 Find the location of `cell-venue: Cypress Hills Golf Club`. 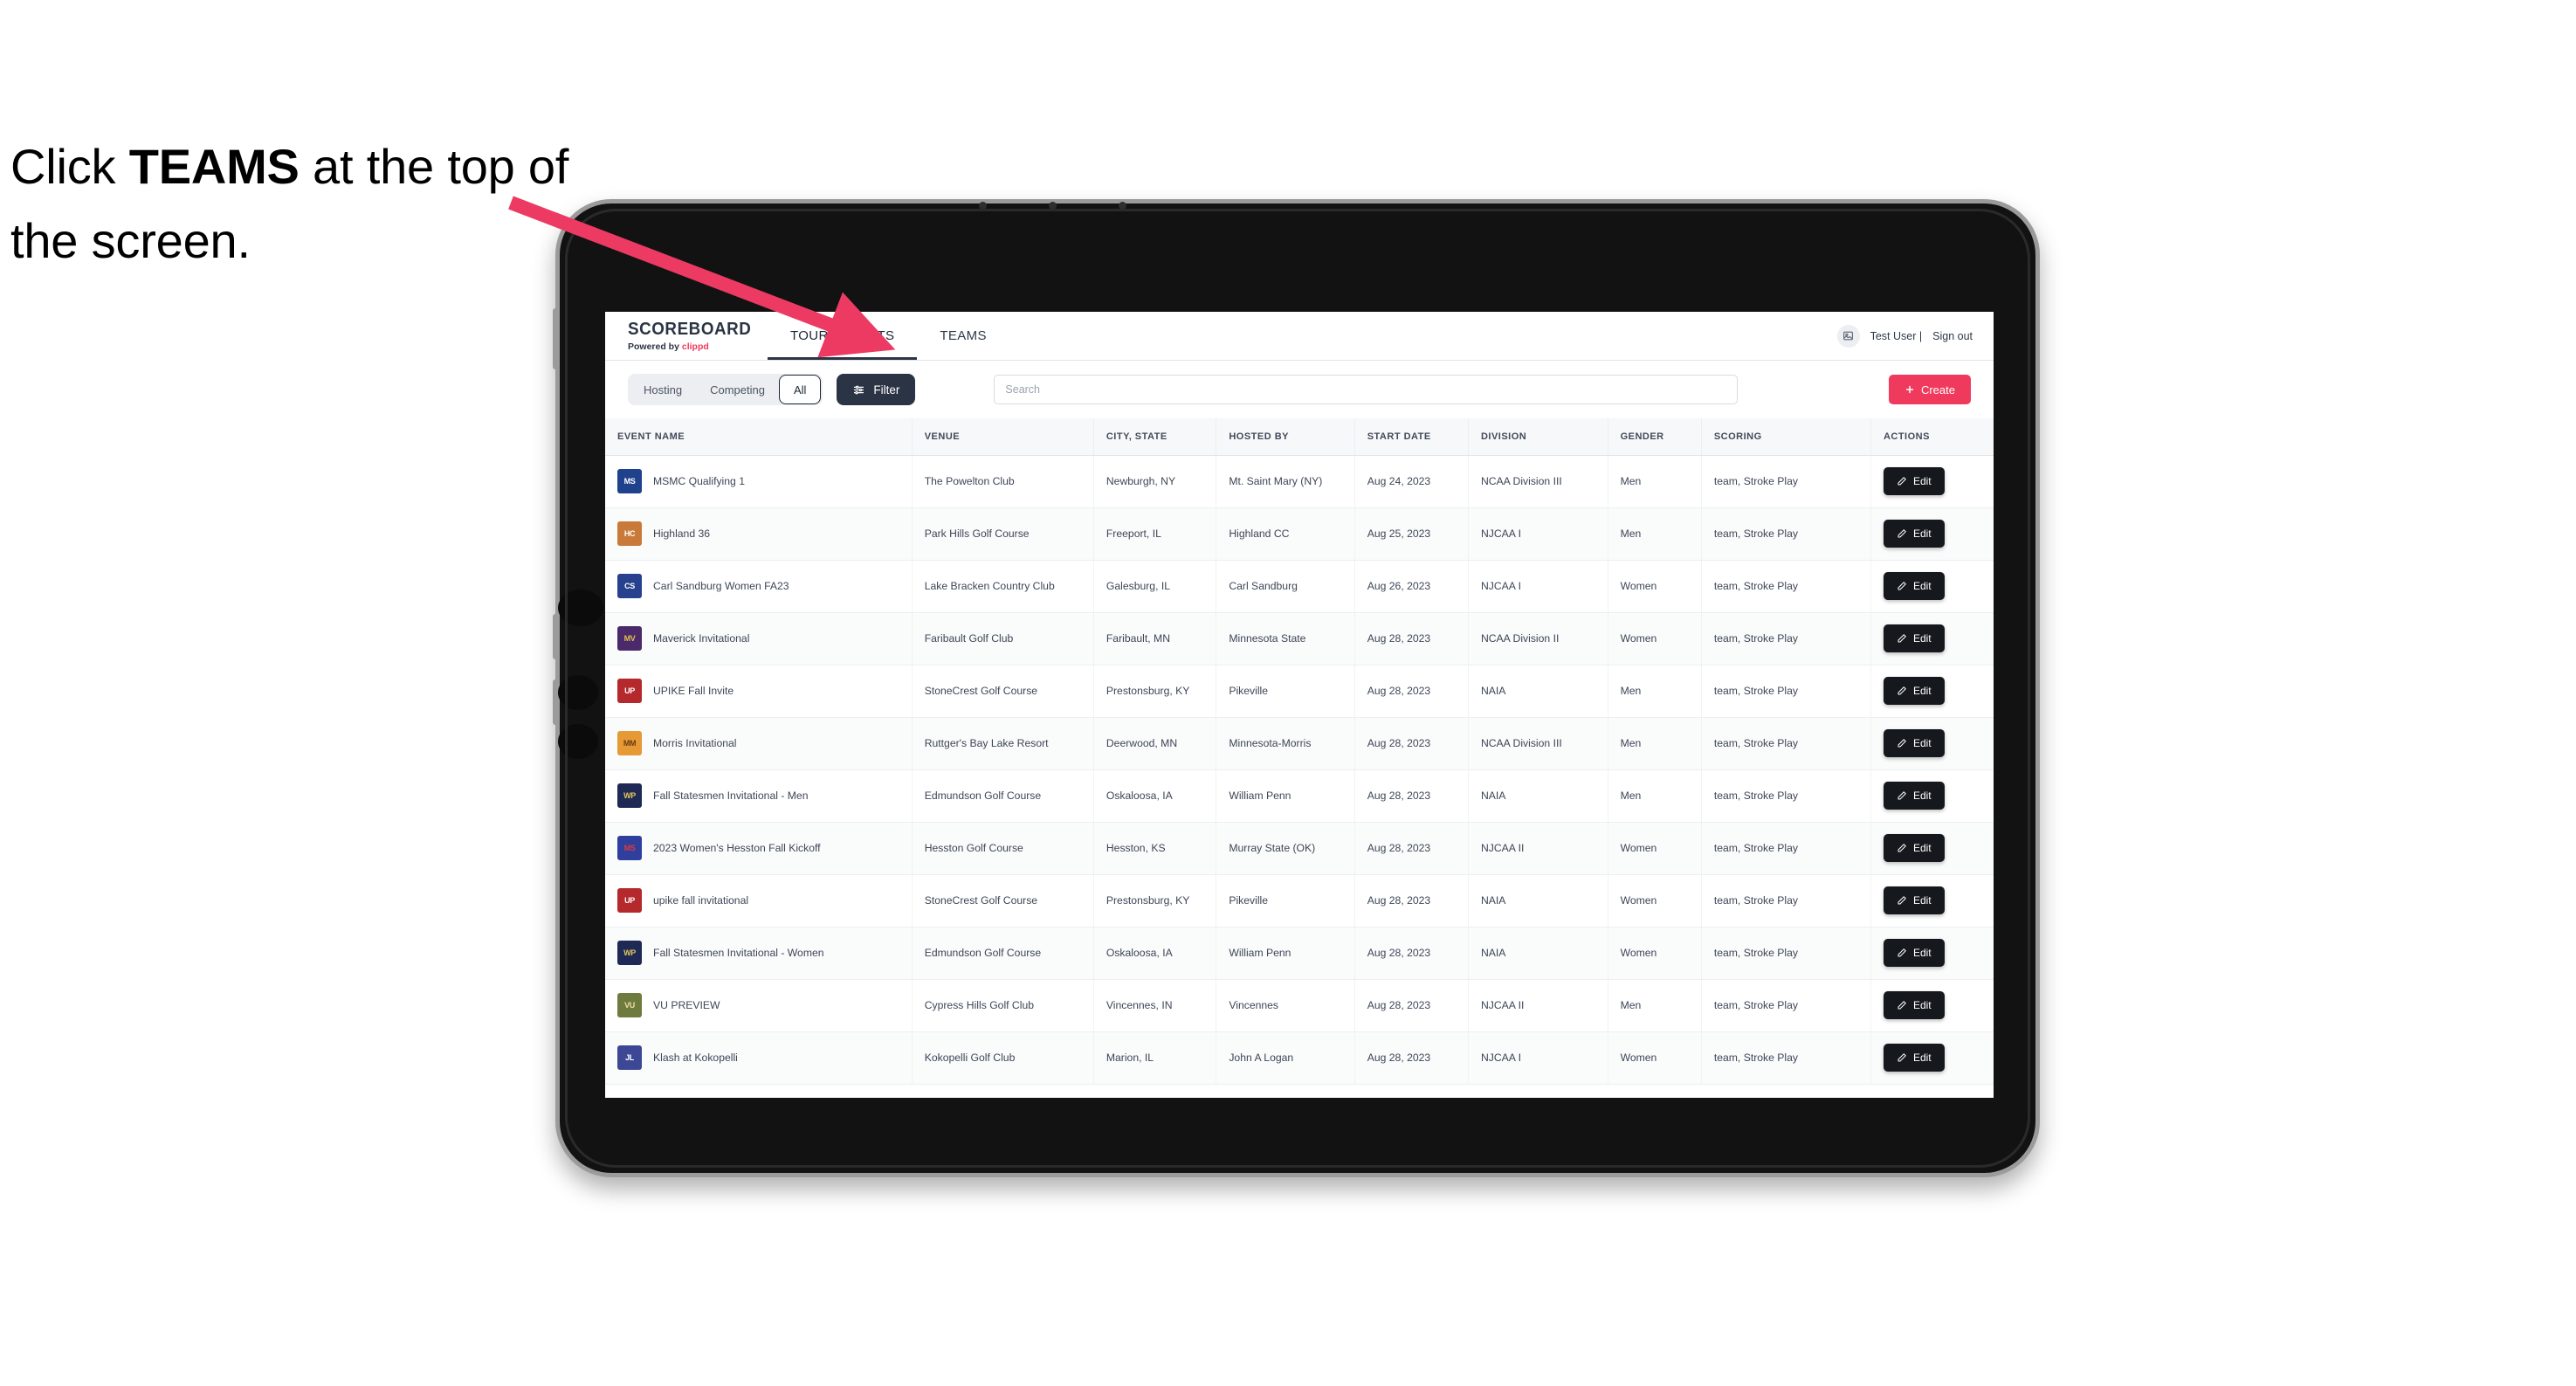

cell-venue: Cypress Hills Golf Club is located at coordinates (1003, 1006).